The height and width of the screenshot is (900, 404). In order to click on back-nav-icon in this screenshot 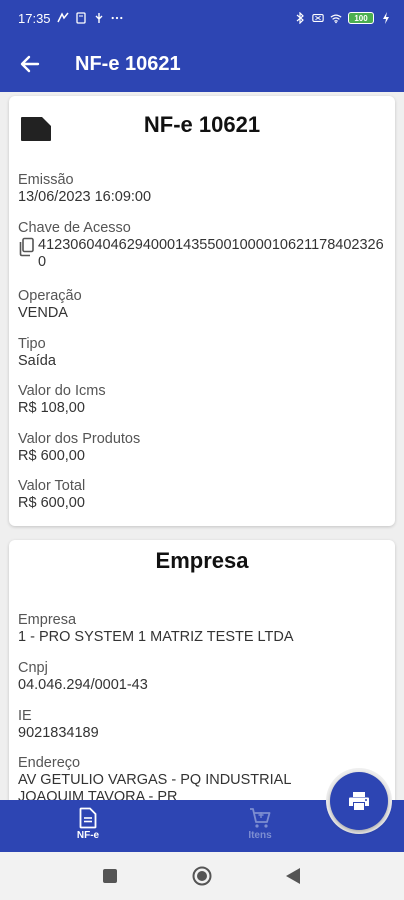, I will do `click(293, 876)`.